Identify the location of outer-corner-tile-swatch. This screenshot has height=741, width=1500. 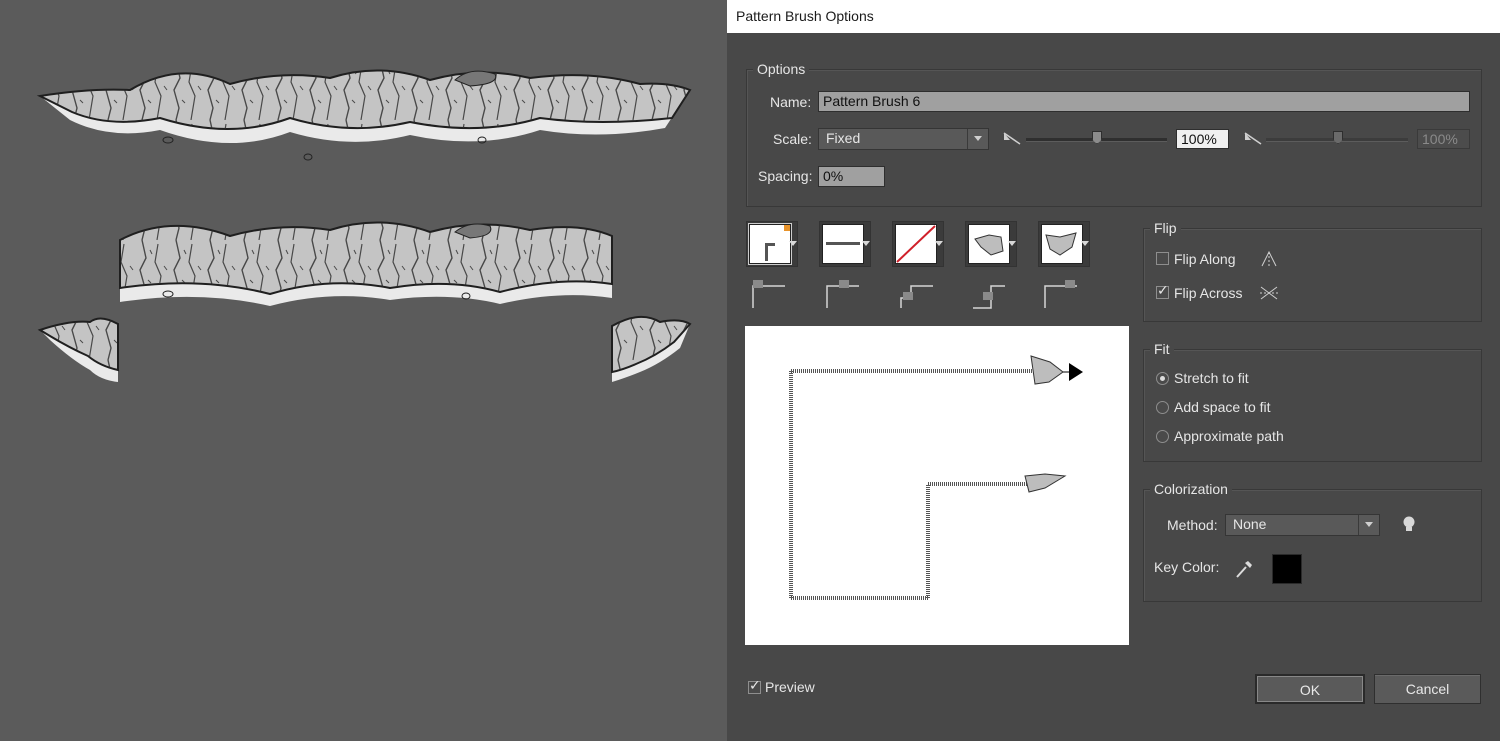
(843, 244).